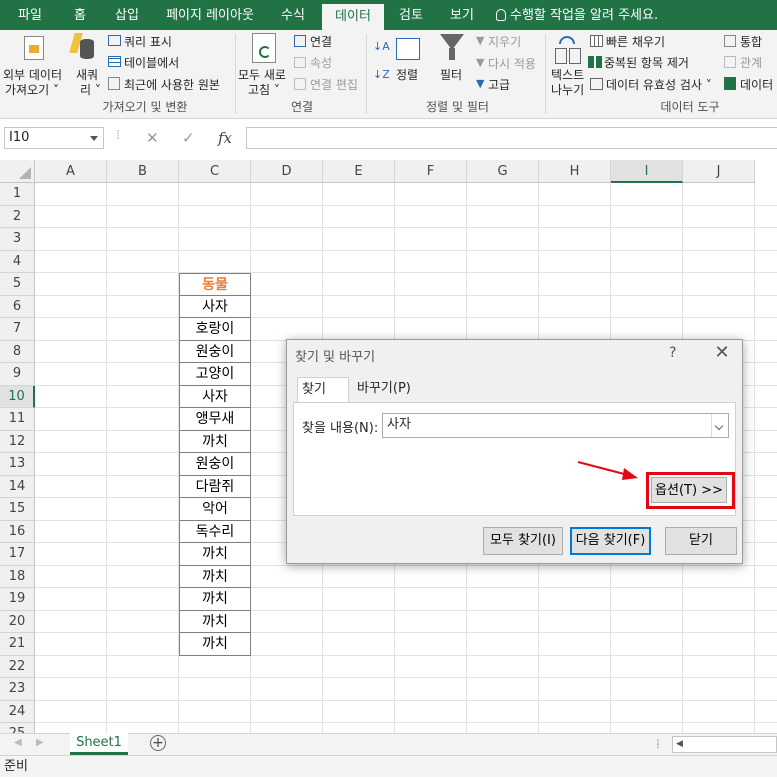 Image resolution: width=777 pixels, height=778 pixels. I want to click on connections-button: 연결, so click(321, 41).